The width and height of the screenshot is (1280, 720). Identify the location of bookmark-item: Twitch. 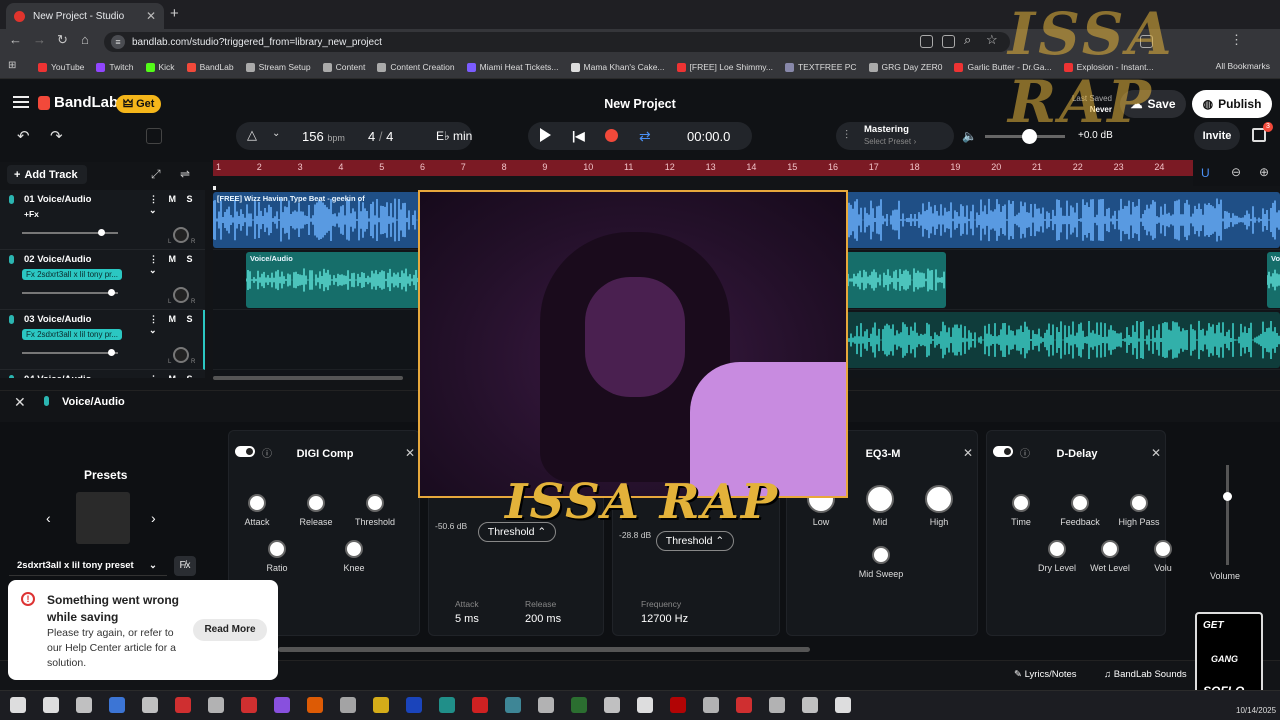
(115, 67).